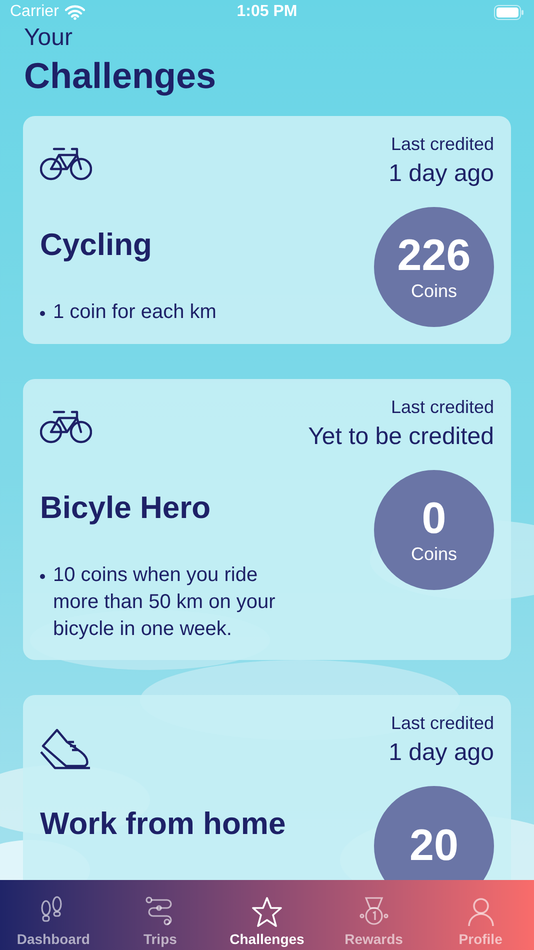  I want to click on header-subtitle: Your, so click(49, 38).